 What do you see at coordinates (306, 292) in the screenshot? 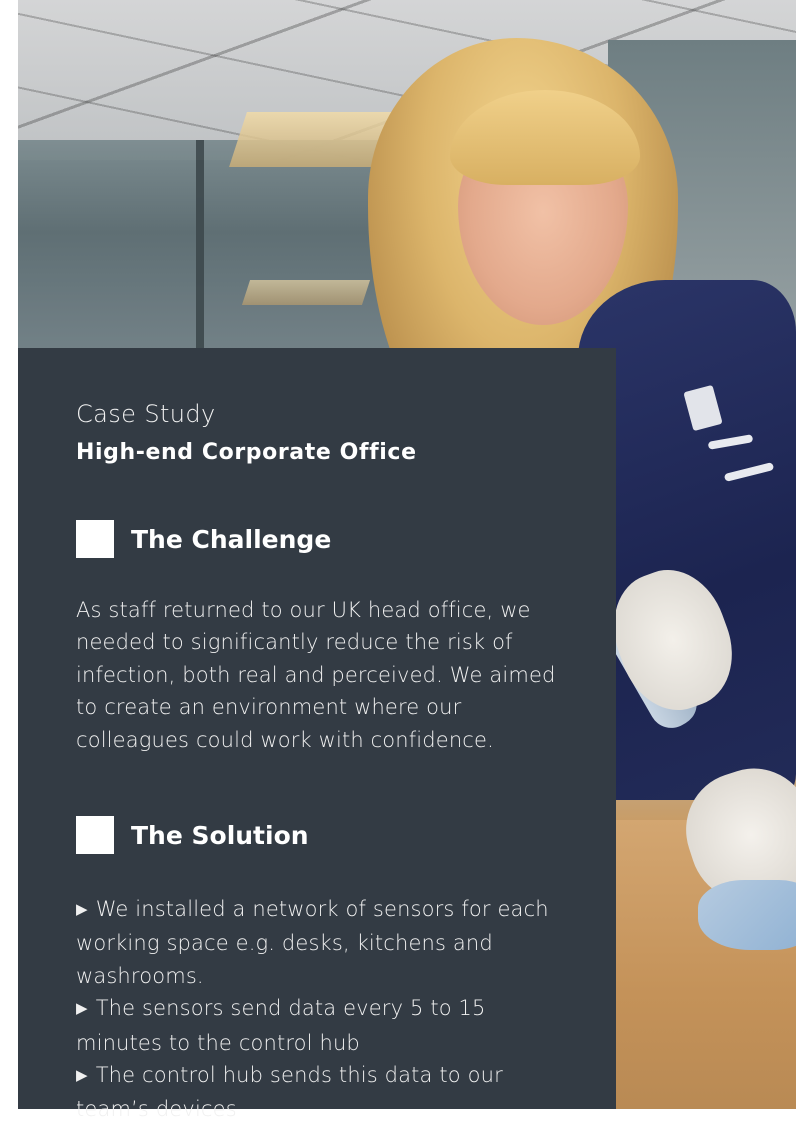
I see `ceiling-light-reflection` at bounding box center [306, 292].